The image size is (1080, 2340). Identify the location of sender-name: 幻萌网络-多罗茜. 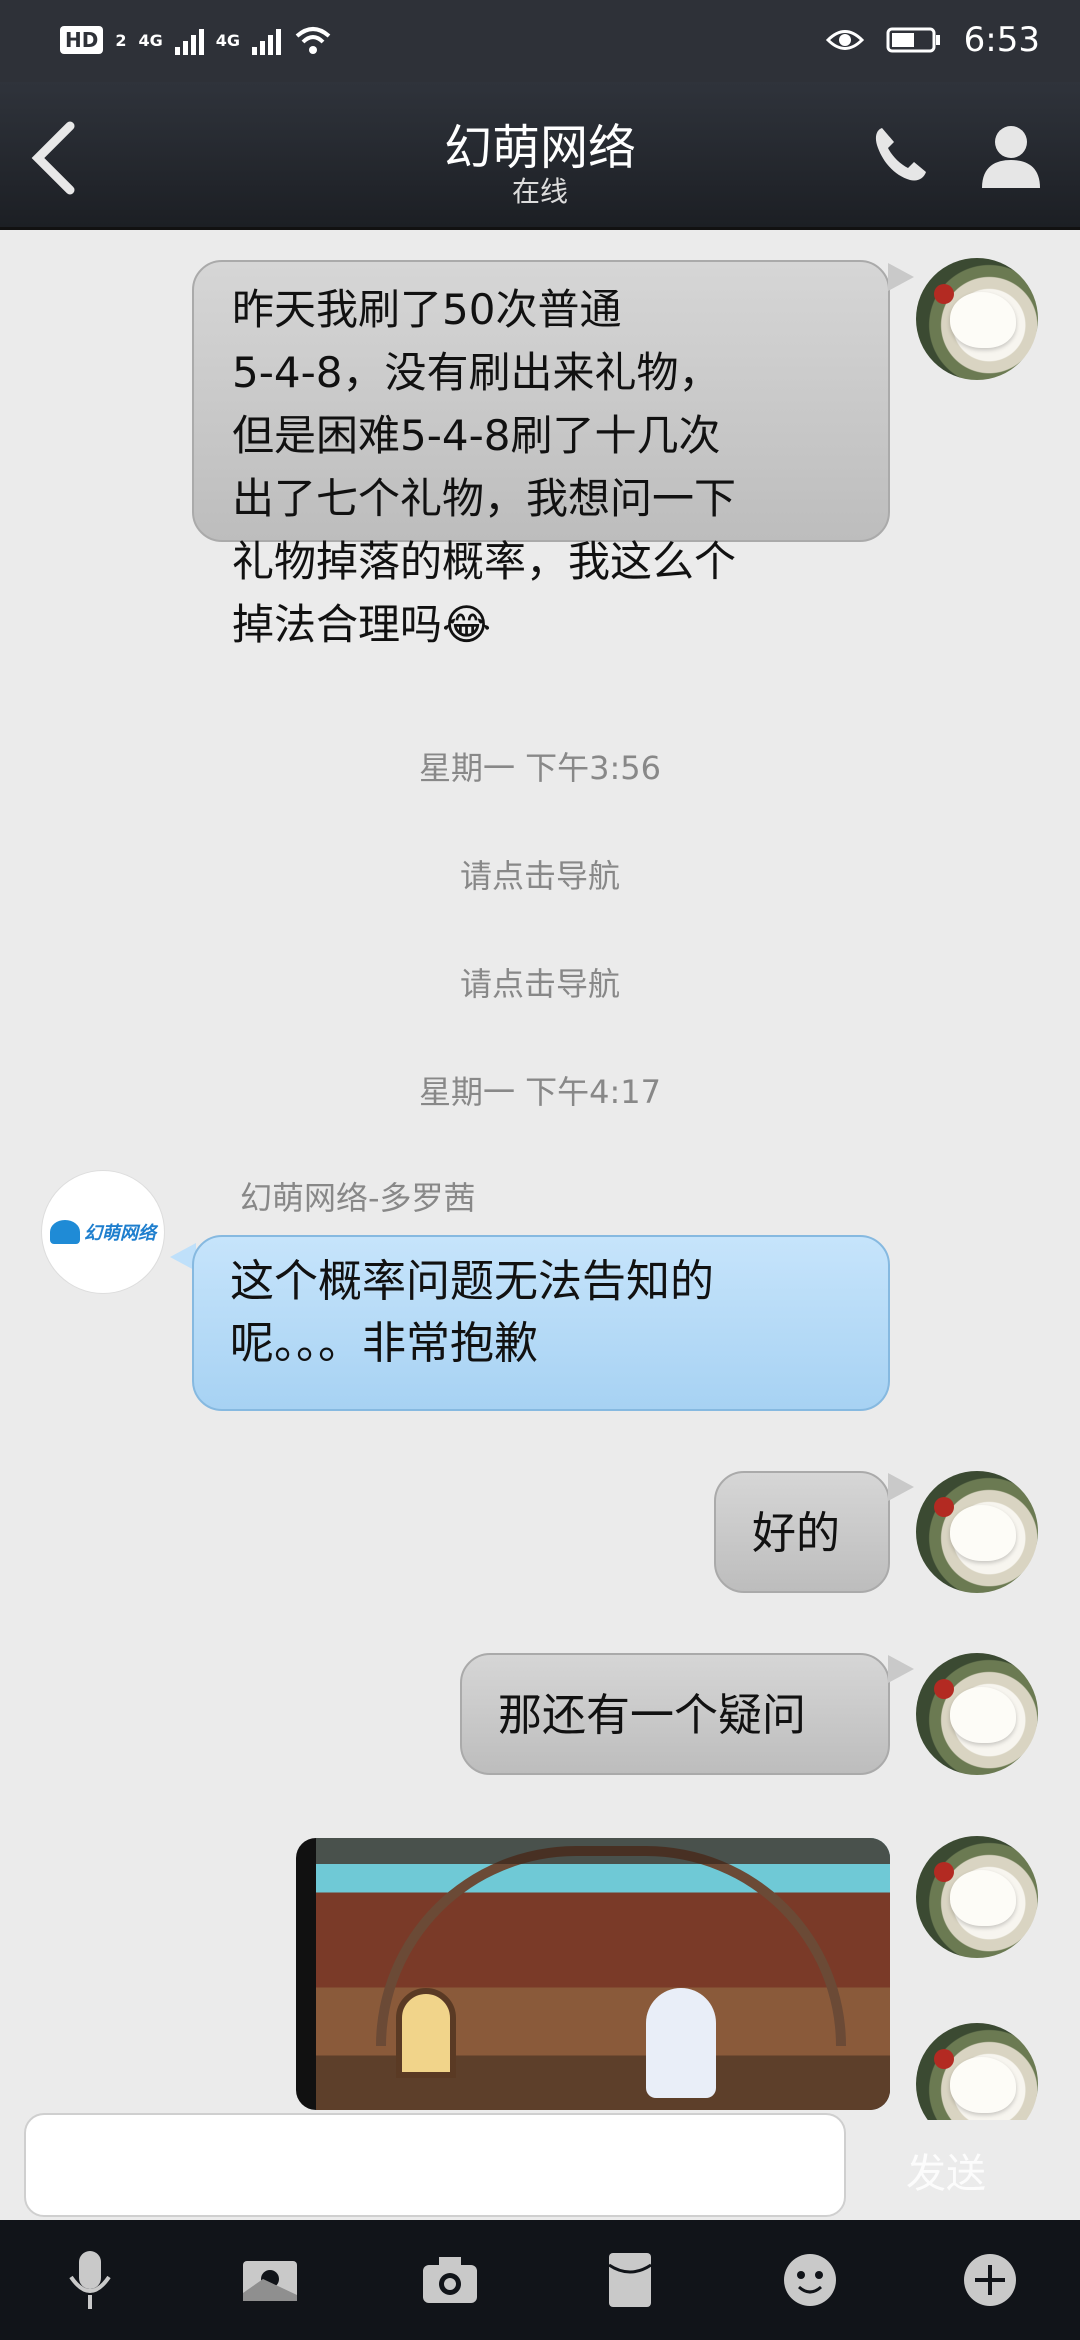
(358, 1198).